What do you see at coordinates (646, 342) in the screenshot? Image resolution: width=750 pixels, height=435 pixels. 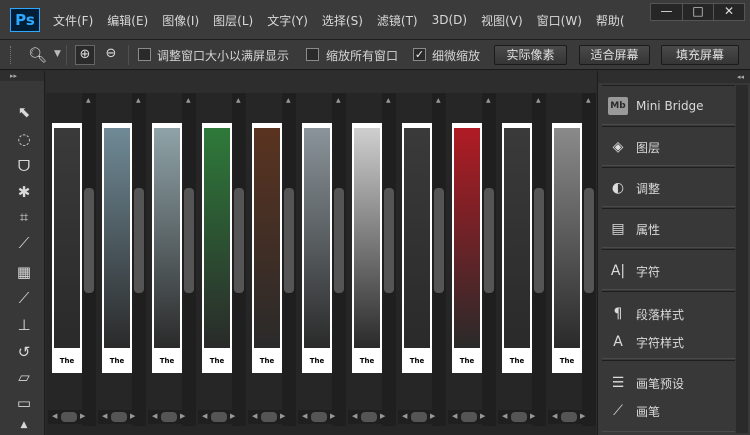 I see `character-styles-panel-button: A 字符样式` at bounding box center [646, 342].